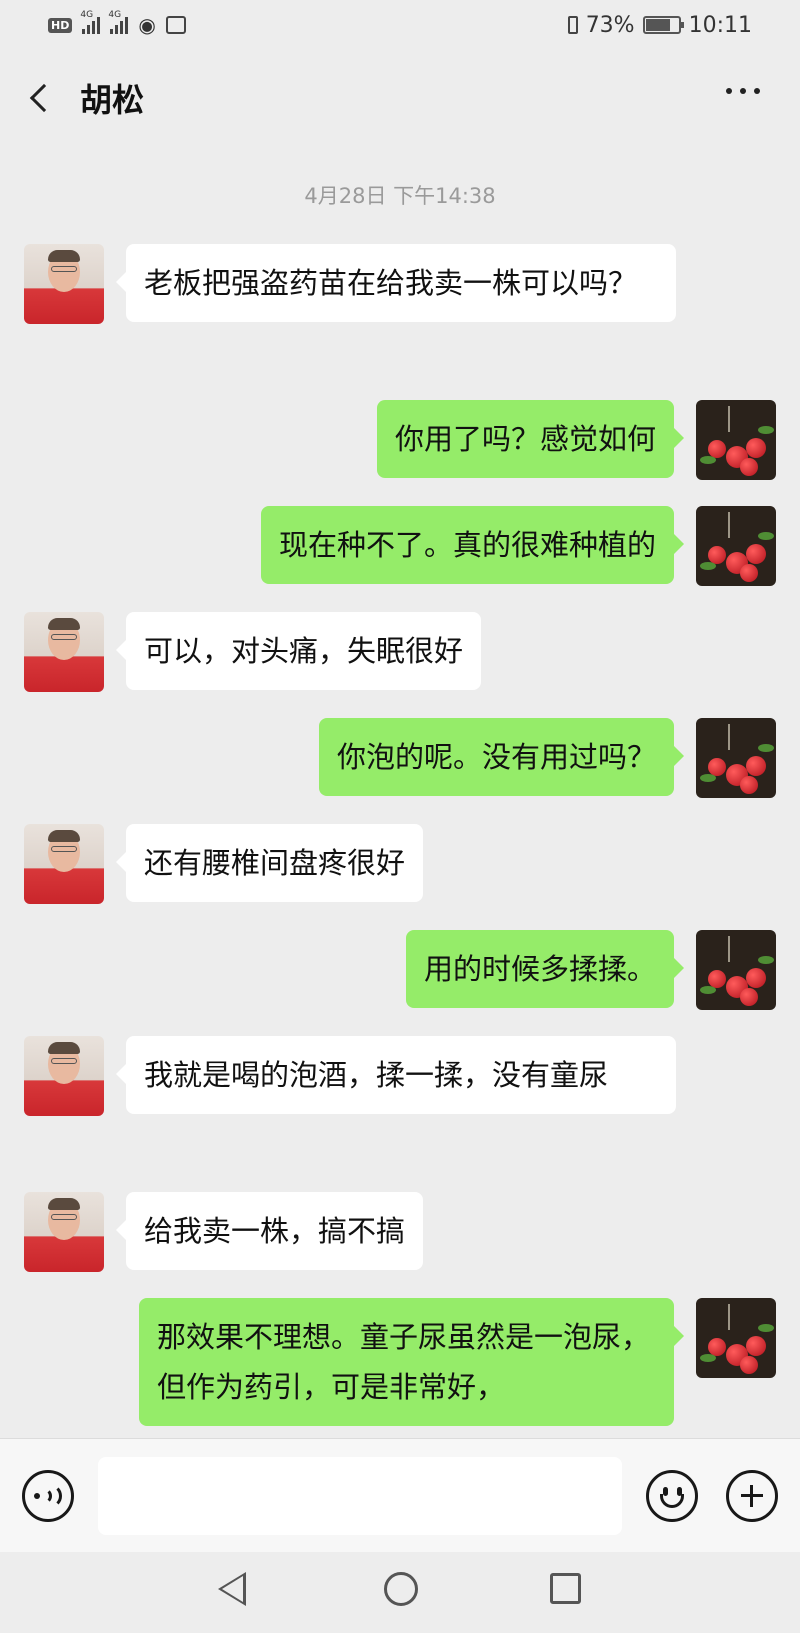  I want to click on voice-icon, so click(37, 1496).